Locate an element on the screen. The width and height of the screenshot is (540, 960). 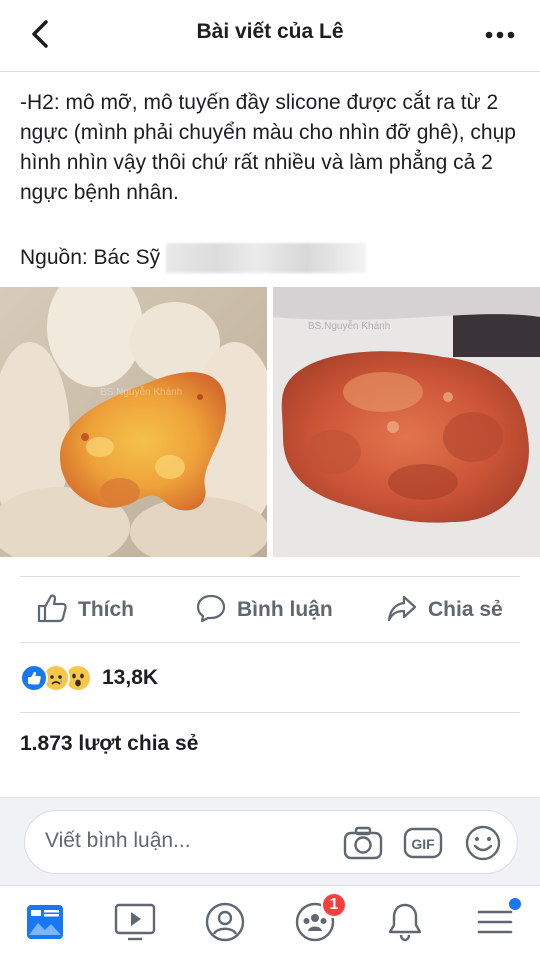
bell-icon is located at coordinates (405, 924).